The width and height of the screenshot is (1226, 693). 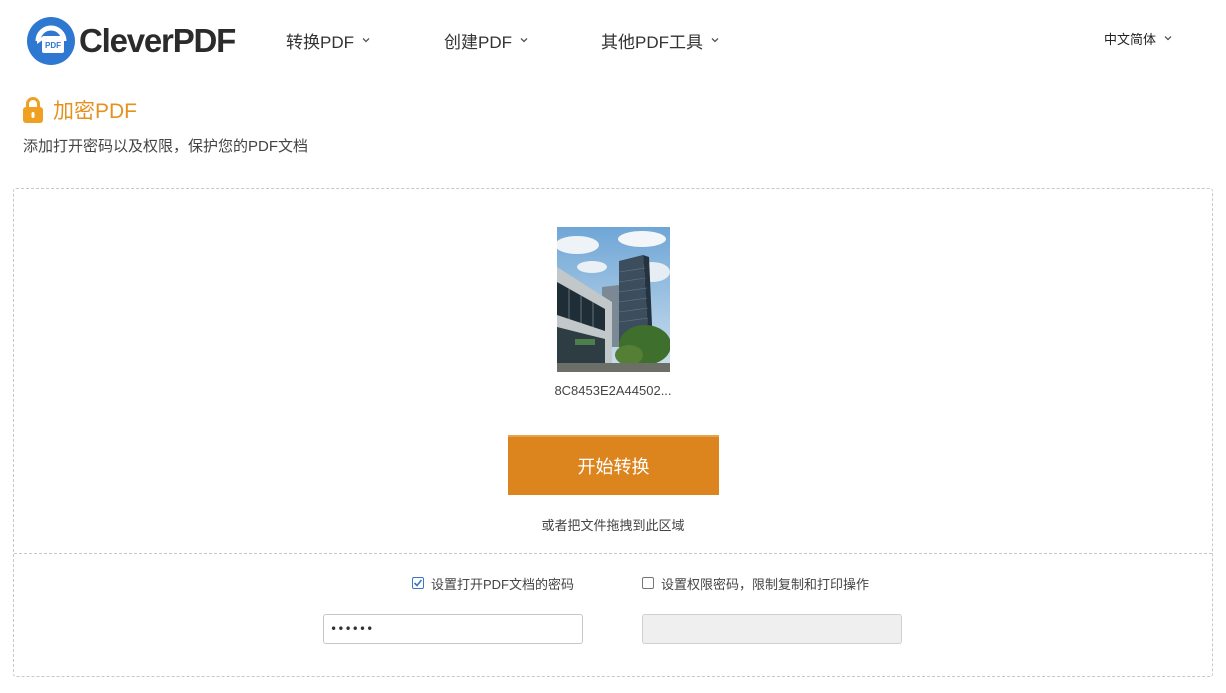 I want to click on permission-password-input, so click(x=772, y=629).